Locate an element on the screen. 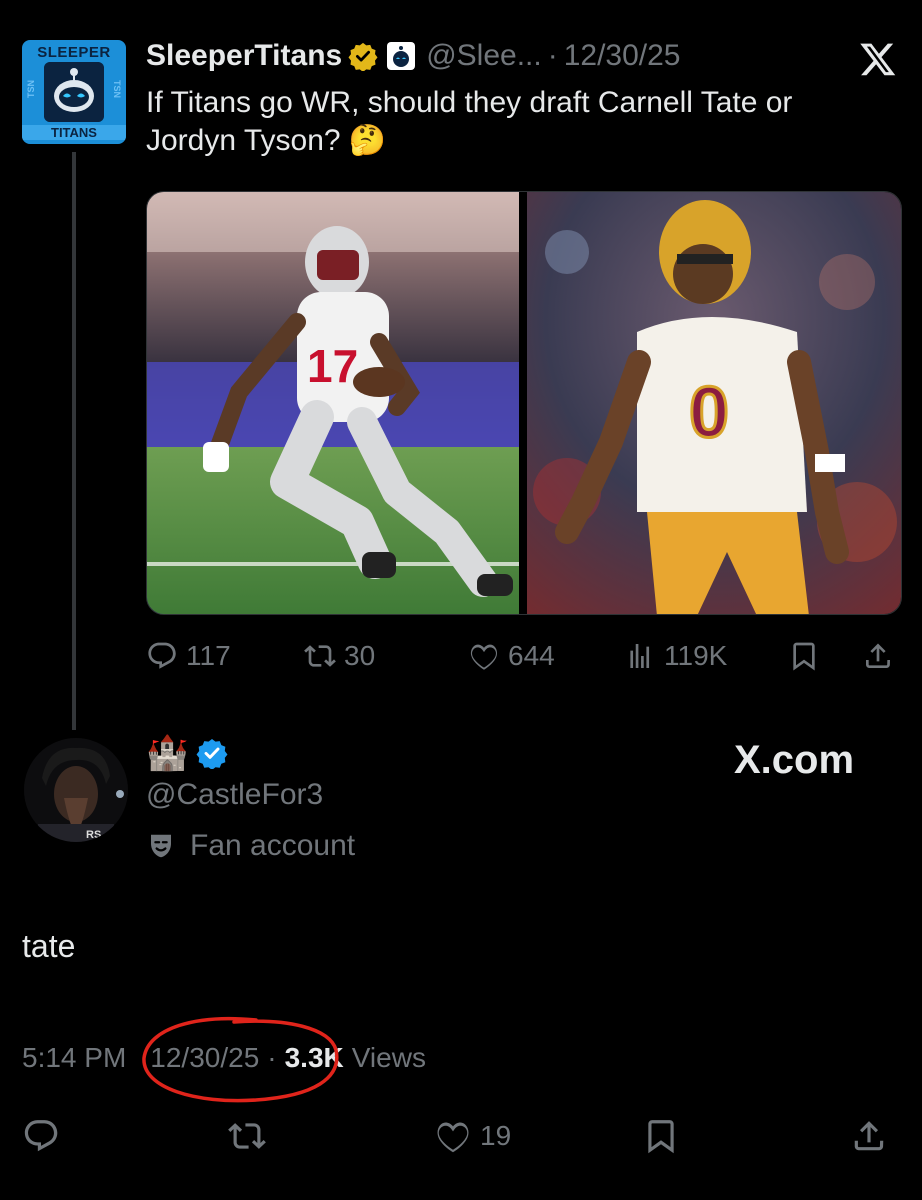  reply-share-button is located at coordinates (869, 1136).